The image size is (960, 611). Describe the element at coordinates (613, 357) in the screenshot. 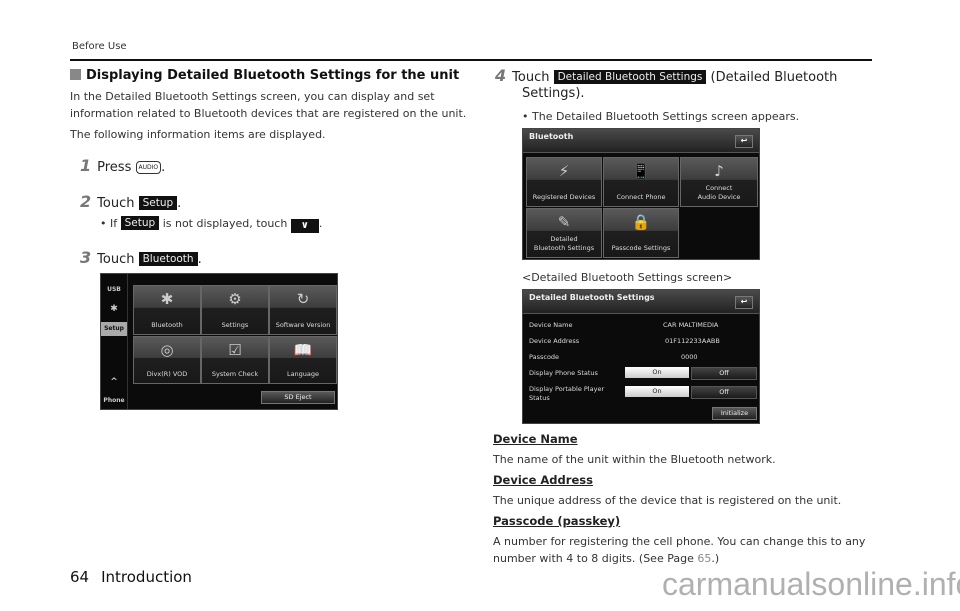

I see `row-passcode: Passcode 0000` at that location.